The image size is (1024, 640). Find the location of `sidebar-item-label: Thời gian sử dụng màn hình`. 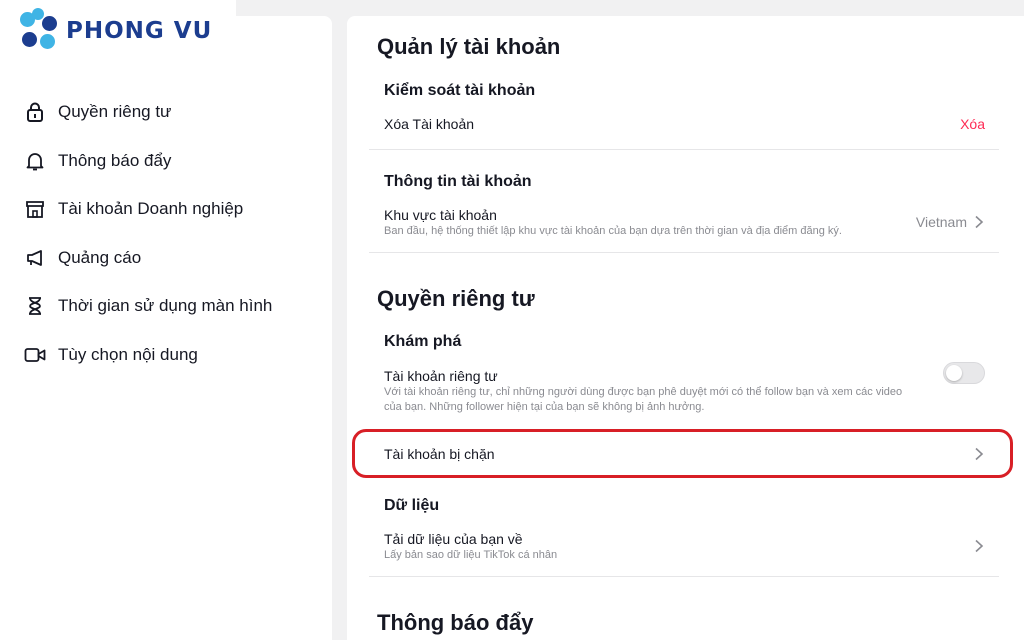

sidebar-item-label: Thời gian sử dụng màn hình is located at coordinates (165, 306).